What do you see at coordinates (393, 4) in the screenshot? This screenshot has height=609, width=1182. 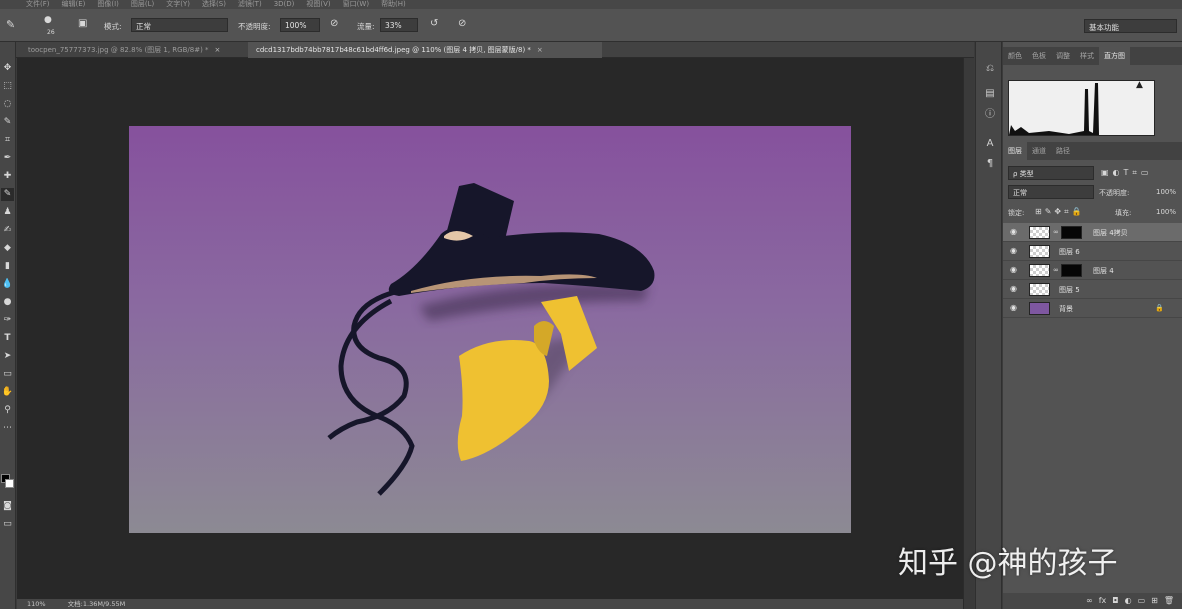 I see `menu-help: 帮助(H)` at bounding box center [393, 4].